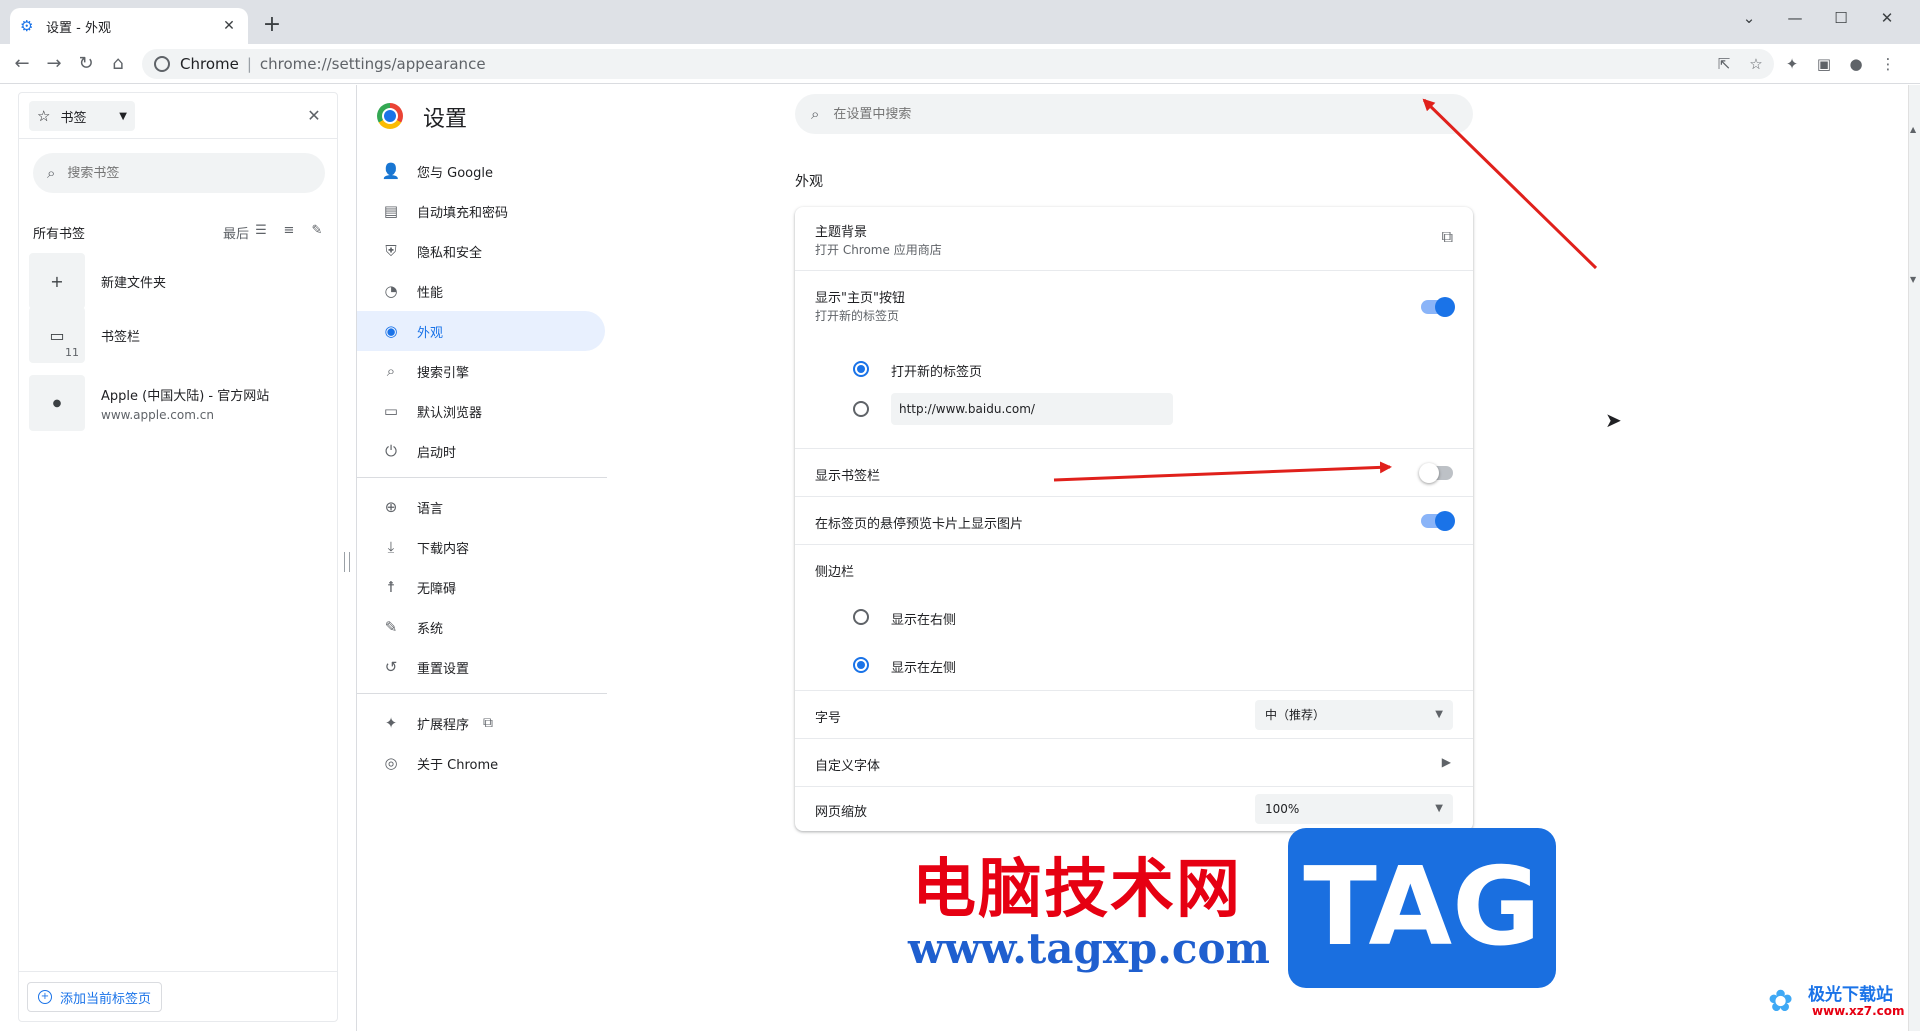 The image size is (1920, 1031). Describe the element at coordinates (1032, 409) in the screenshot. I see `custom-url-field: http://www.baidu.com/` at that location.